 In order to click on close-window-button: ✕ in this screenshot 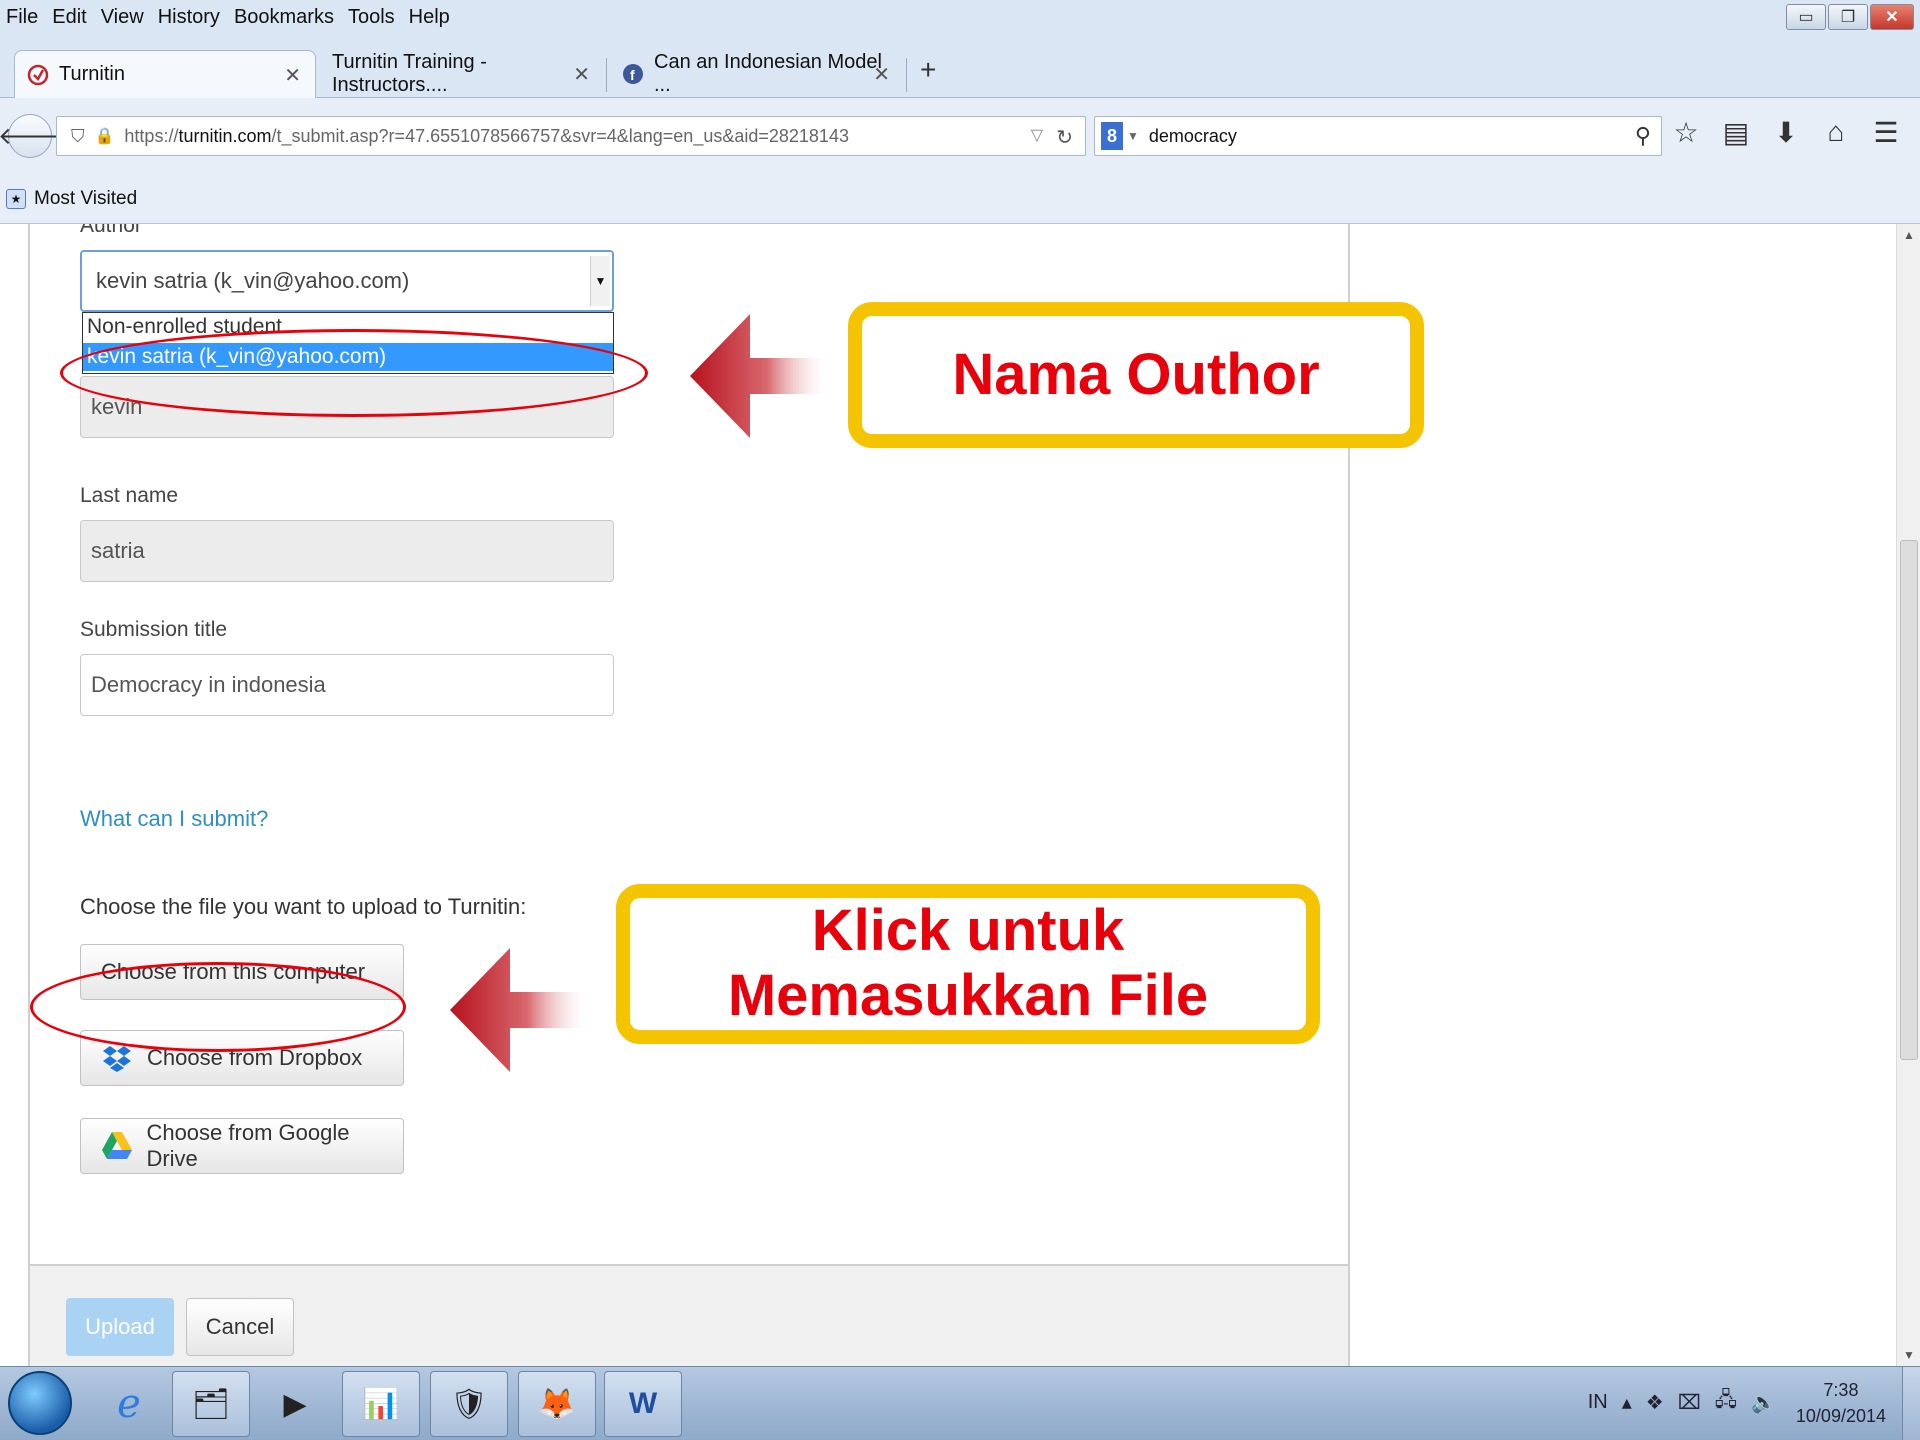, I will do `click(1892, 17)`.